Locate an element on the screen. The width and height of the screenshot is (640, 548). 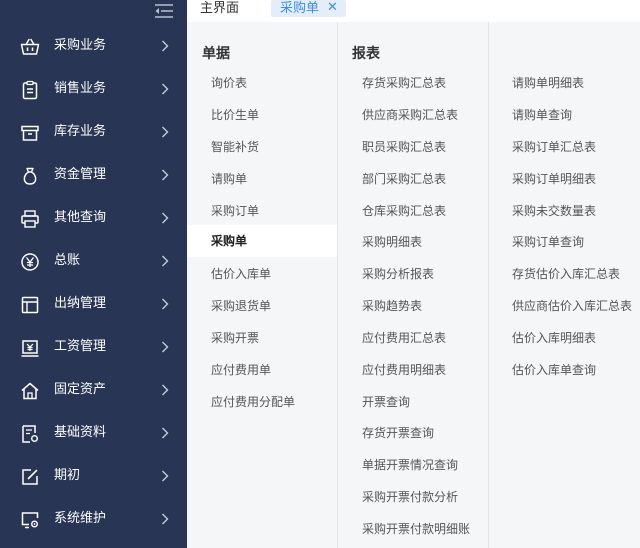
report-link: 估价入库单查询 is located at coordinates (554, 370).